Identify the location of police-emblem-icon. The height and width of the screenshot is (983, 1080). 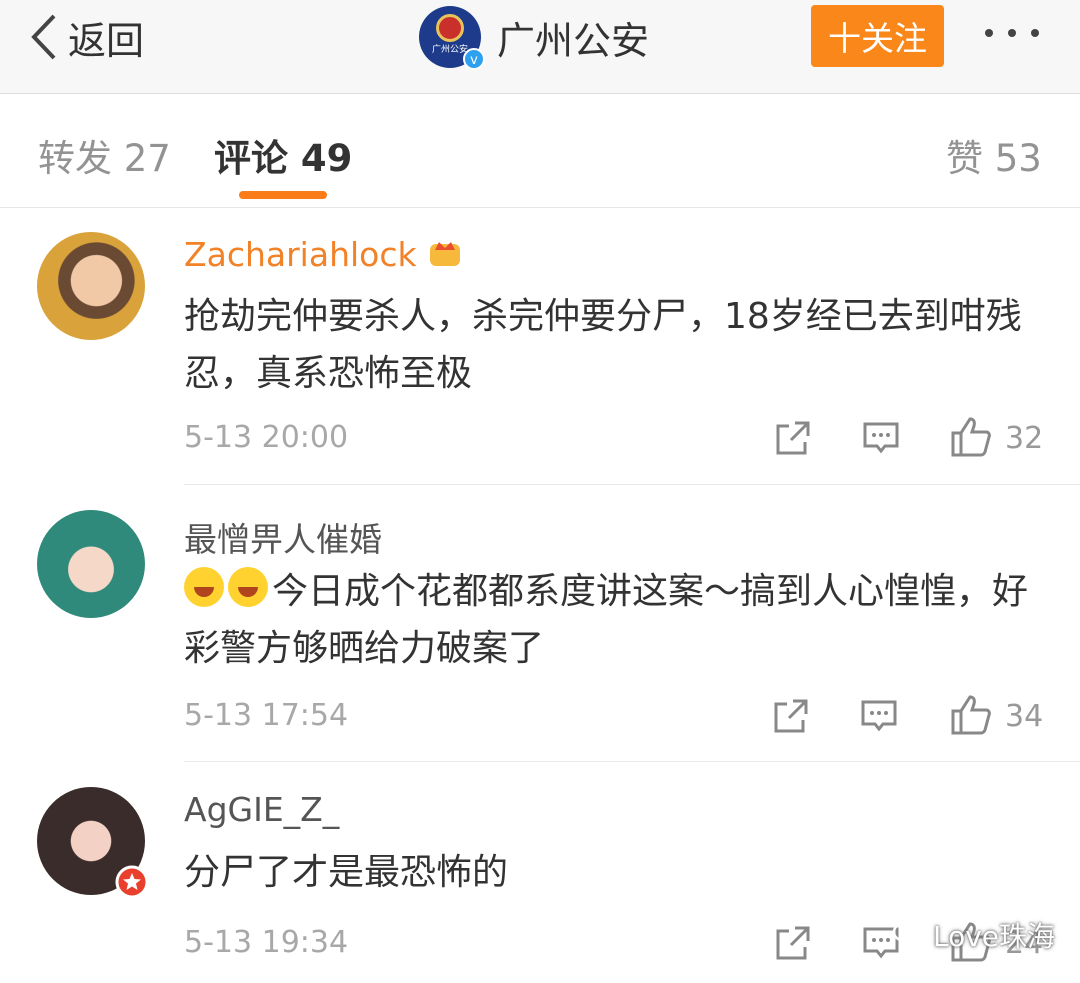
(450, 28).